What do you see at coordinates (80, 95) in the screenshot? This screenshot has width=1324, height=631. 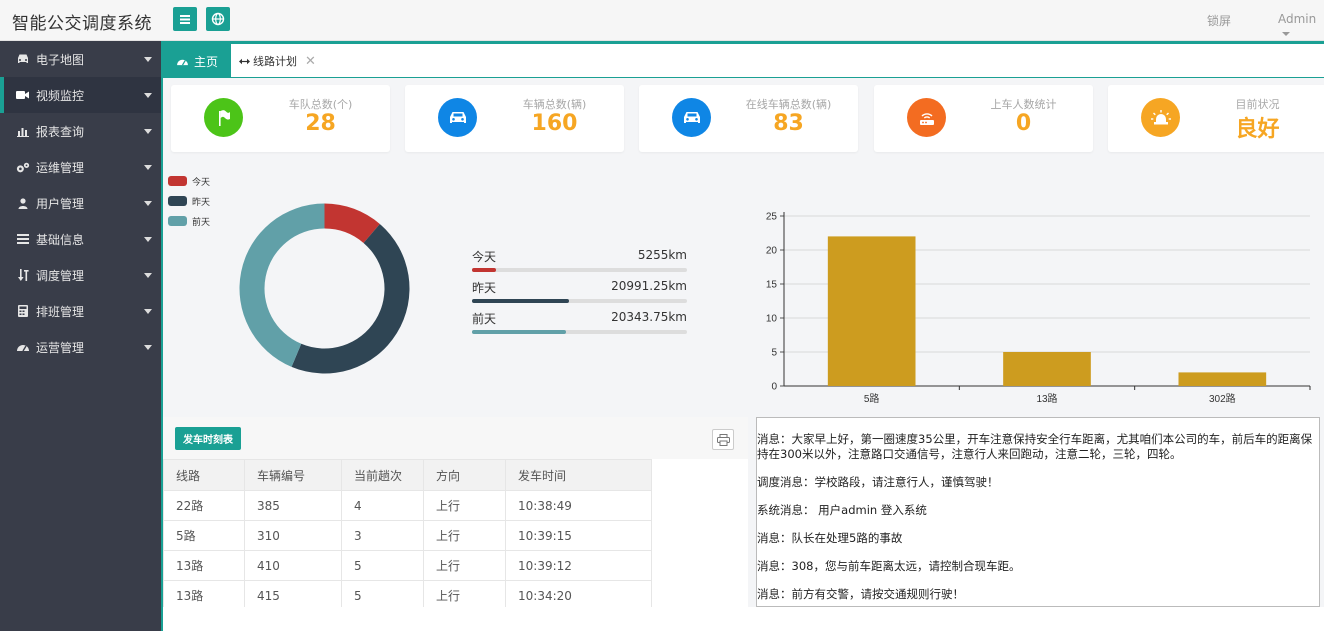 I see `sidebar-item-video: 视频监控` at bounding box center [80, 95].